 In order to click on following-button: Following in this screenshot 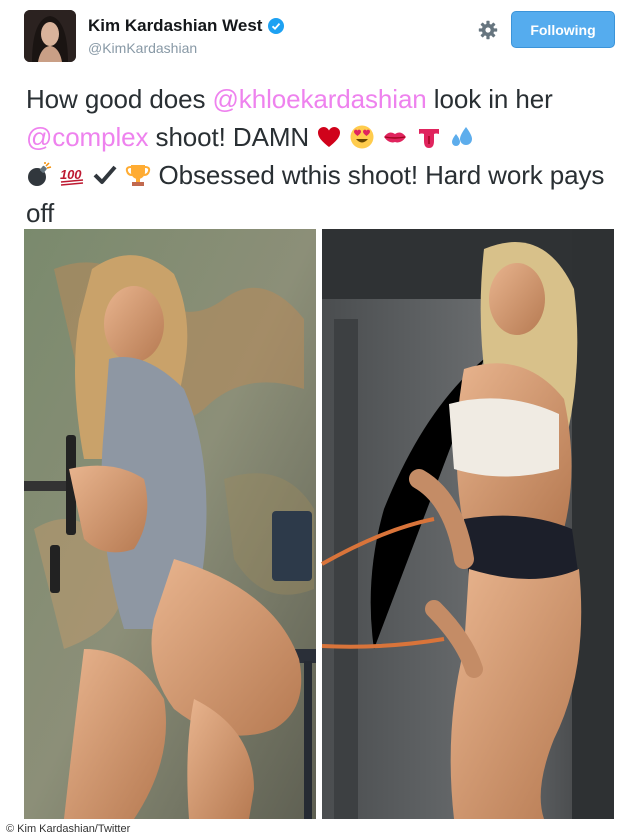, I will do `click(563, 29)`.